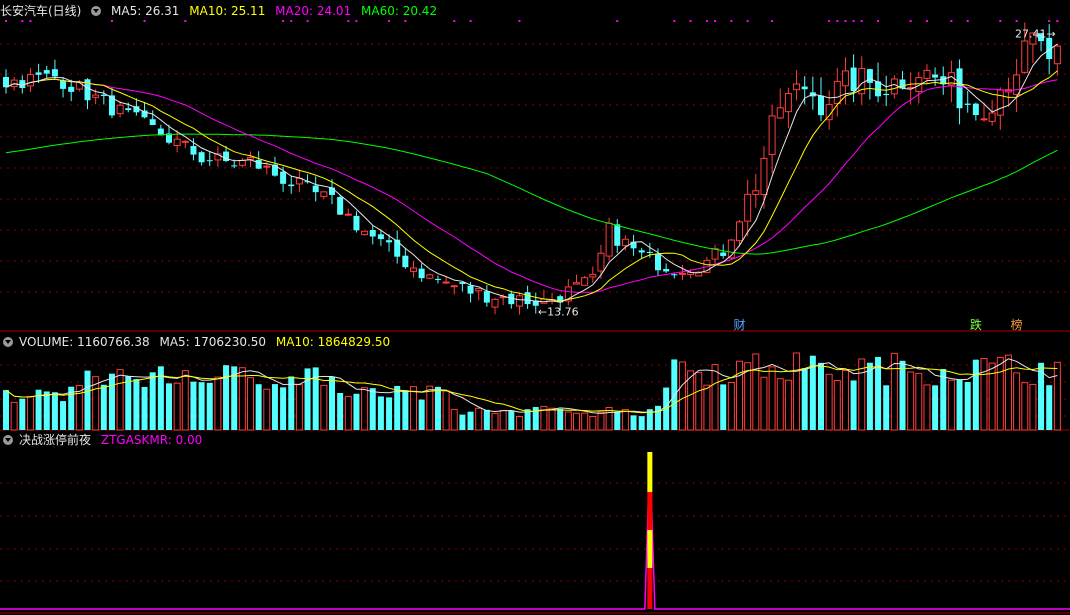 This screenshot has width=1070, height=615. Describe the element at coordinates (40, 11) in the screenshot. I see `stock-title: 长安汽车(日线)` at that location.